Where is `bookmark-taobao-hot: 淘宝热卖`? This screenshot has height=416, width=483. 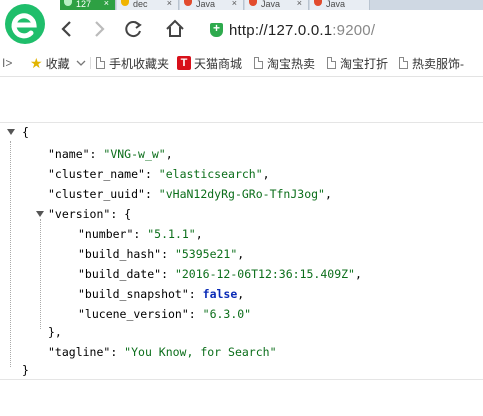 bookmark-taobao-hot: 淘宝热卖 is located at coordinates (284, 63).